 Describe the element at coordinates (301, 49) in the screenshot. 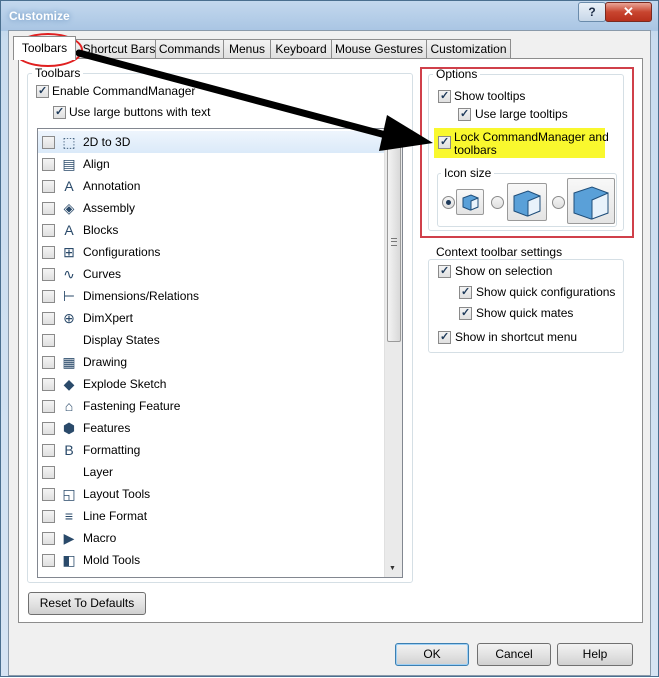

I see `tab-keyboard: Keyboard` at that location.